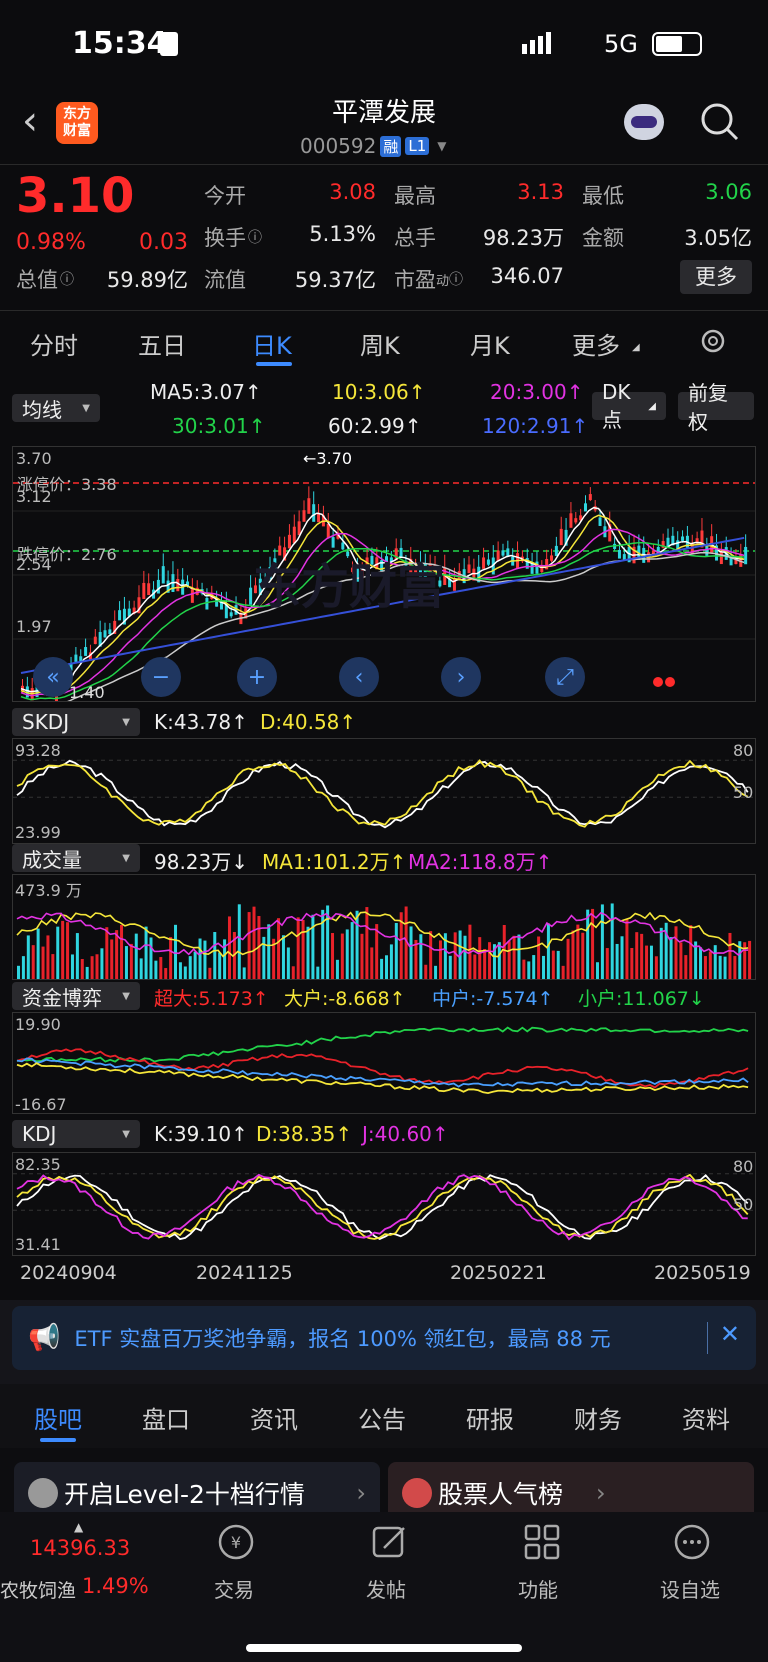 This screenshot has height=1662, width=768. Describe the element at coordinates (257, 677) in the screenshot. I see `zoom-in-icon: +` at that location.